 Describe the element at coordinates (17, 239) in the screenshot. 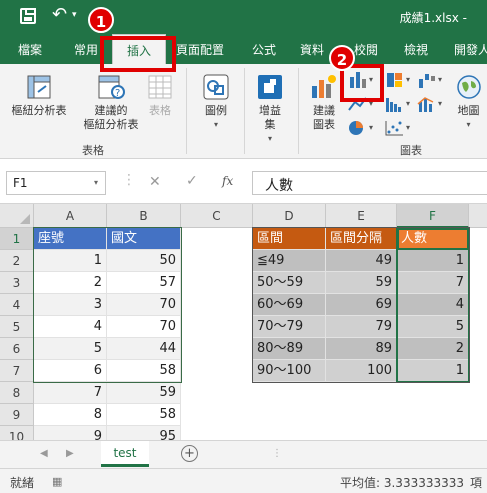

I see `row-header-1: 1` at that location.